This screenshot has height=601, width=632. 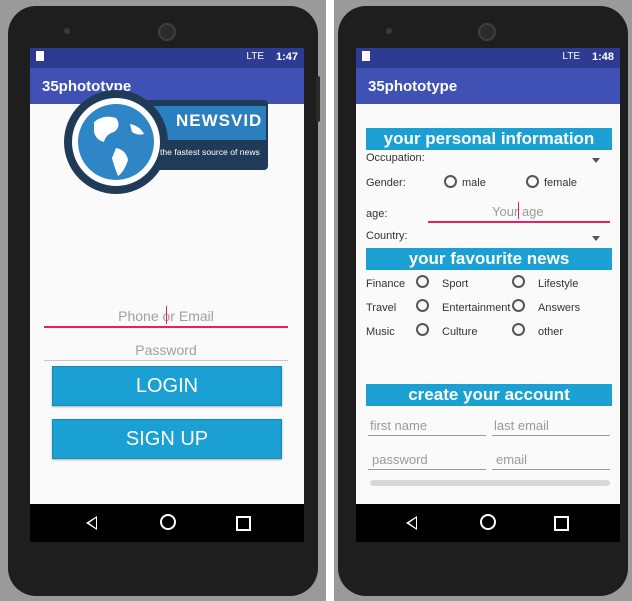 What do you see at coordinates (386, 284) in the screenshot?
I see `news-label-finance: Finance` at bounding box center [386, 284].